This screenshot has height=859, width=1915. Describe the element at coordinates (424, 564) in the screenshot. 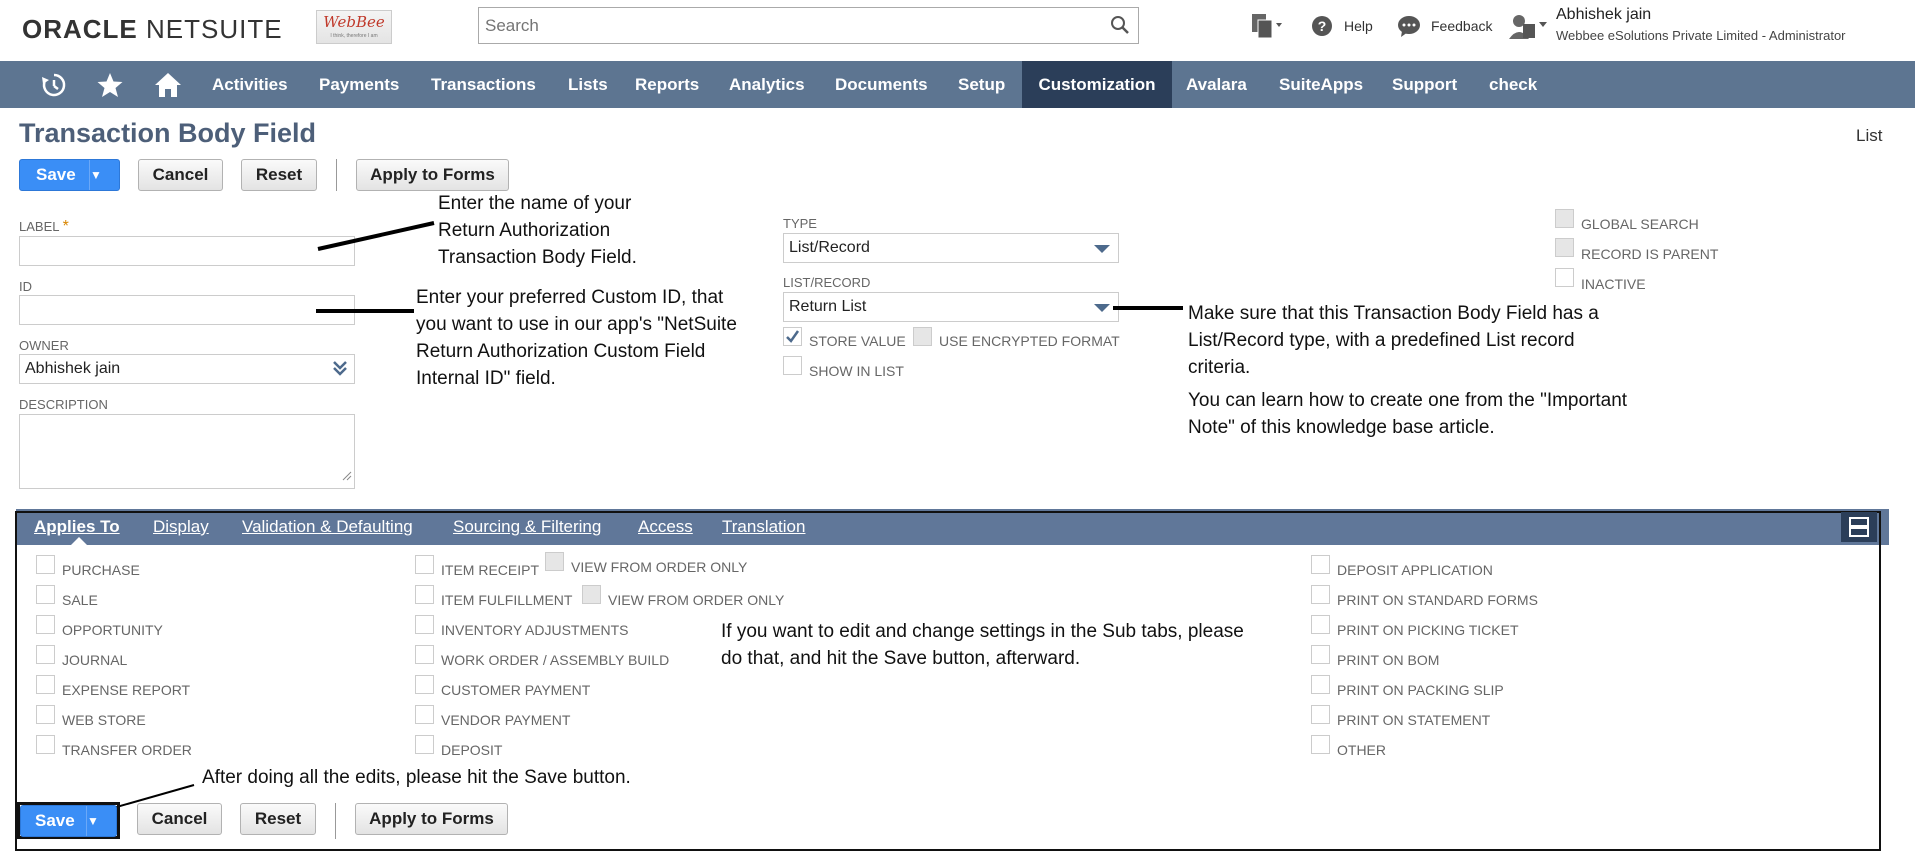

I see `item-receipt-checkbox` at that location.